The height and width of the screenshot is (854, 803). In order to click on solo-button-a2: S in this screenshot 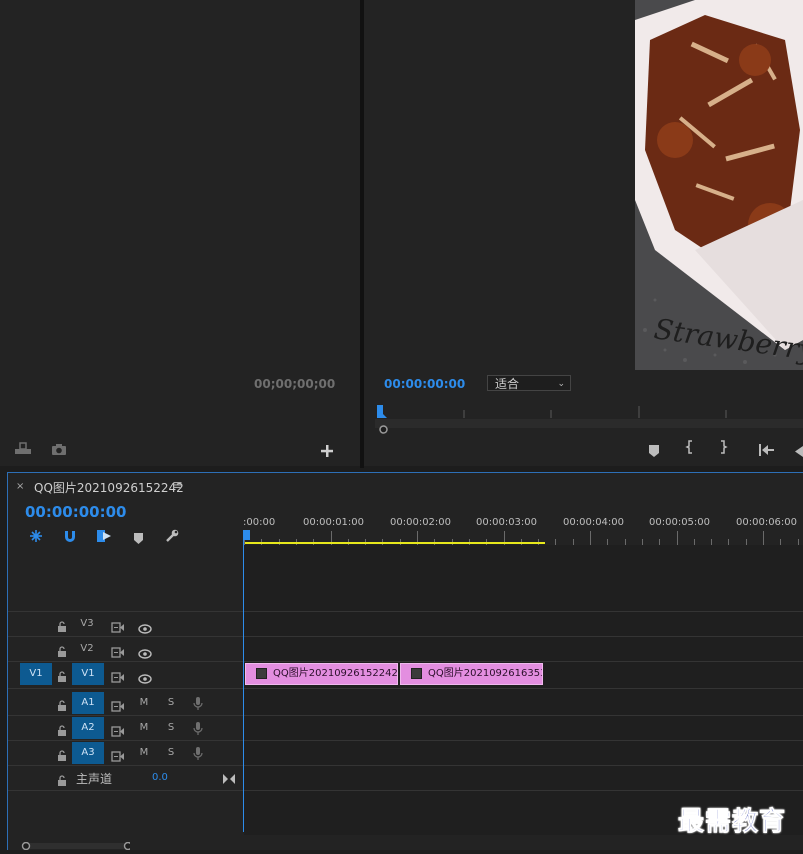, I will do `click(171, 728)`.